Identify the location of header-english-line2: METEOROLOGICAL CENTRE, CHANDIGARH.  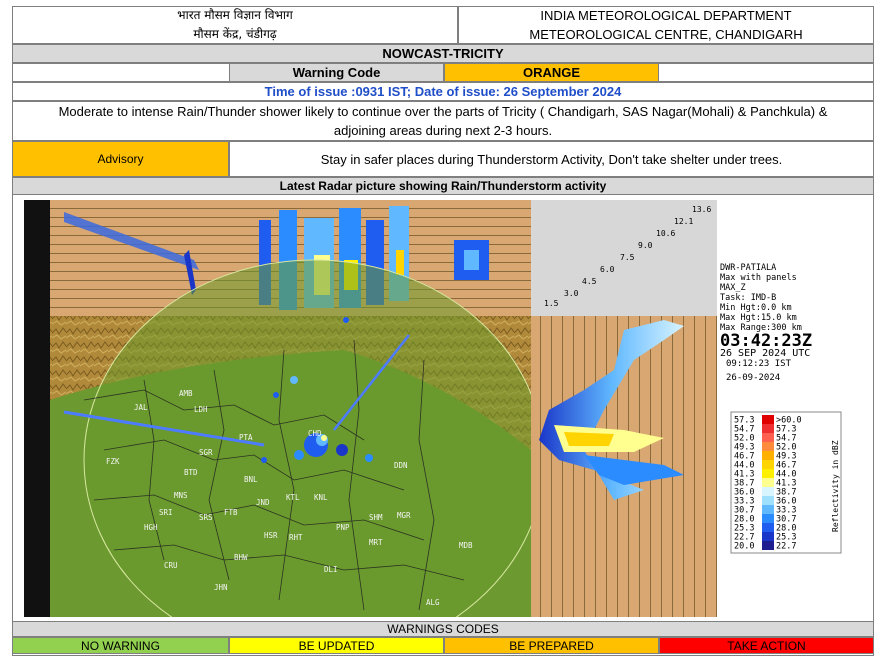
(666, 34).